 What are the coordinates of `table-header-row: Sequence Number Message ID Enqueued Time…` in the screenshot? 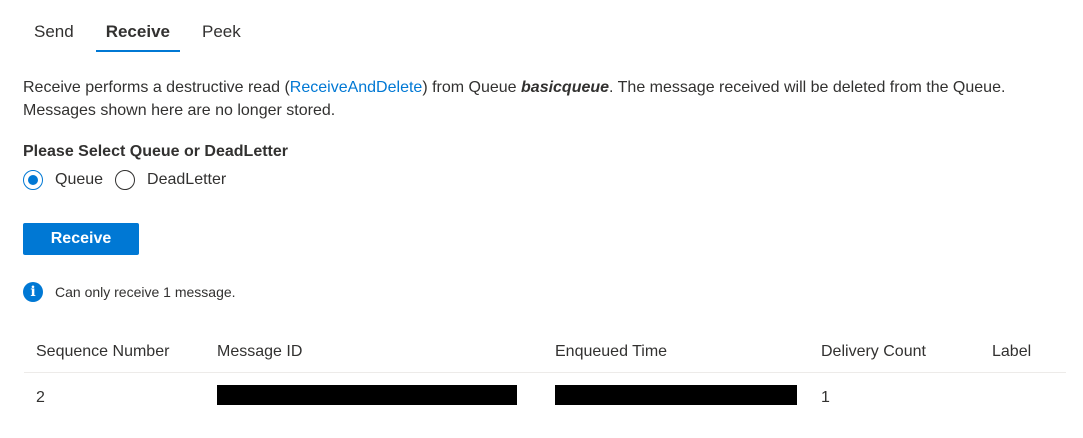 It's located at (545, 354).